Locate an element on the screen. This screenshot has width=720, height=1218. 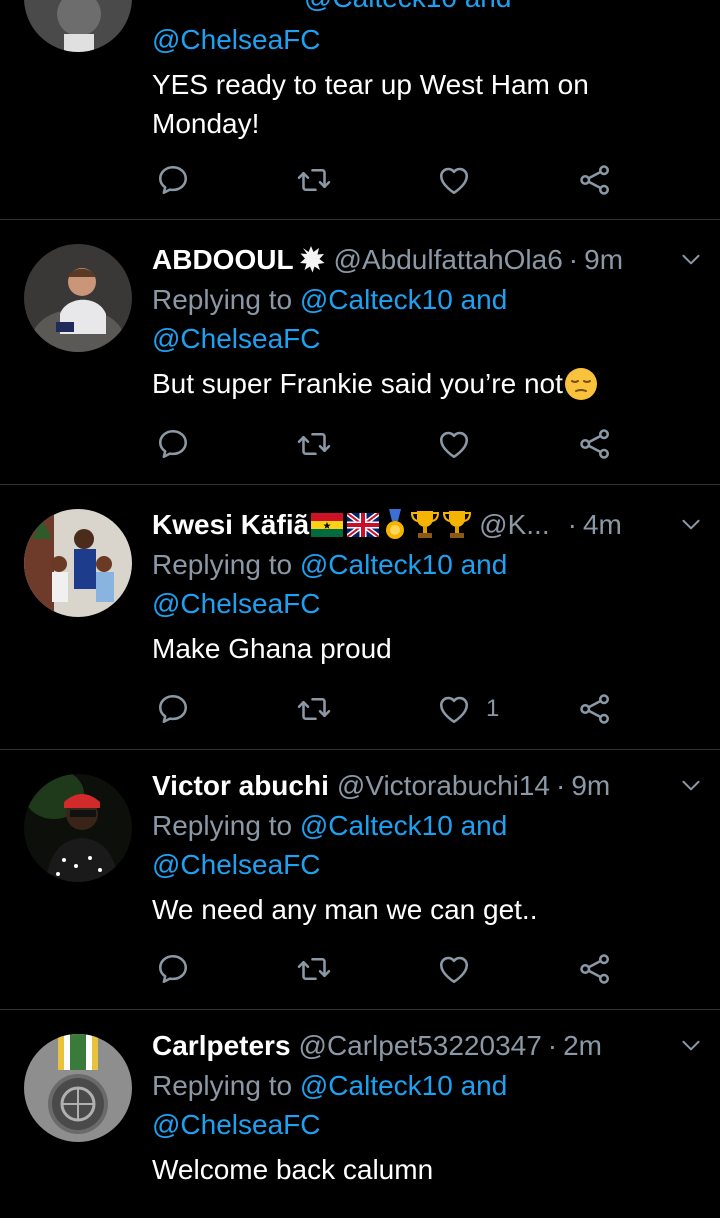
medal-icon is located at coordinates (395, 524).